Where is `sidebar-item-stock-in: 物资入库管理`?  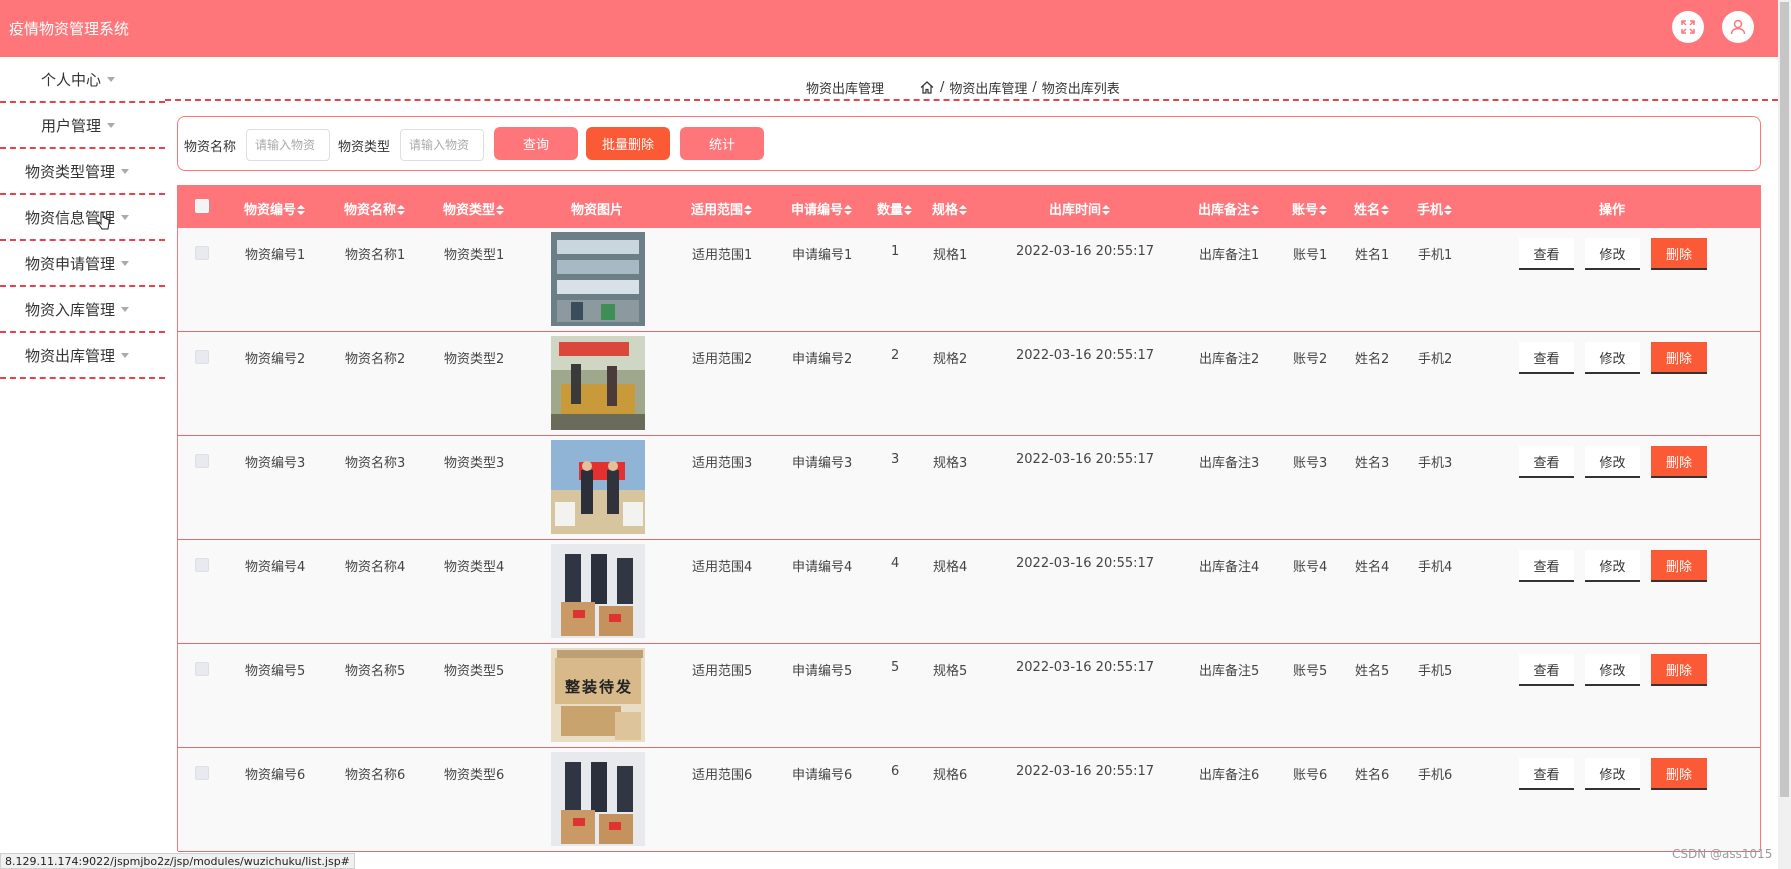 sidebar-item-stock-in: 物资入库管理 is located at coordinates (82, 310).